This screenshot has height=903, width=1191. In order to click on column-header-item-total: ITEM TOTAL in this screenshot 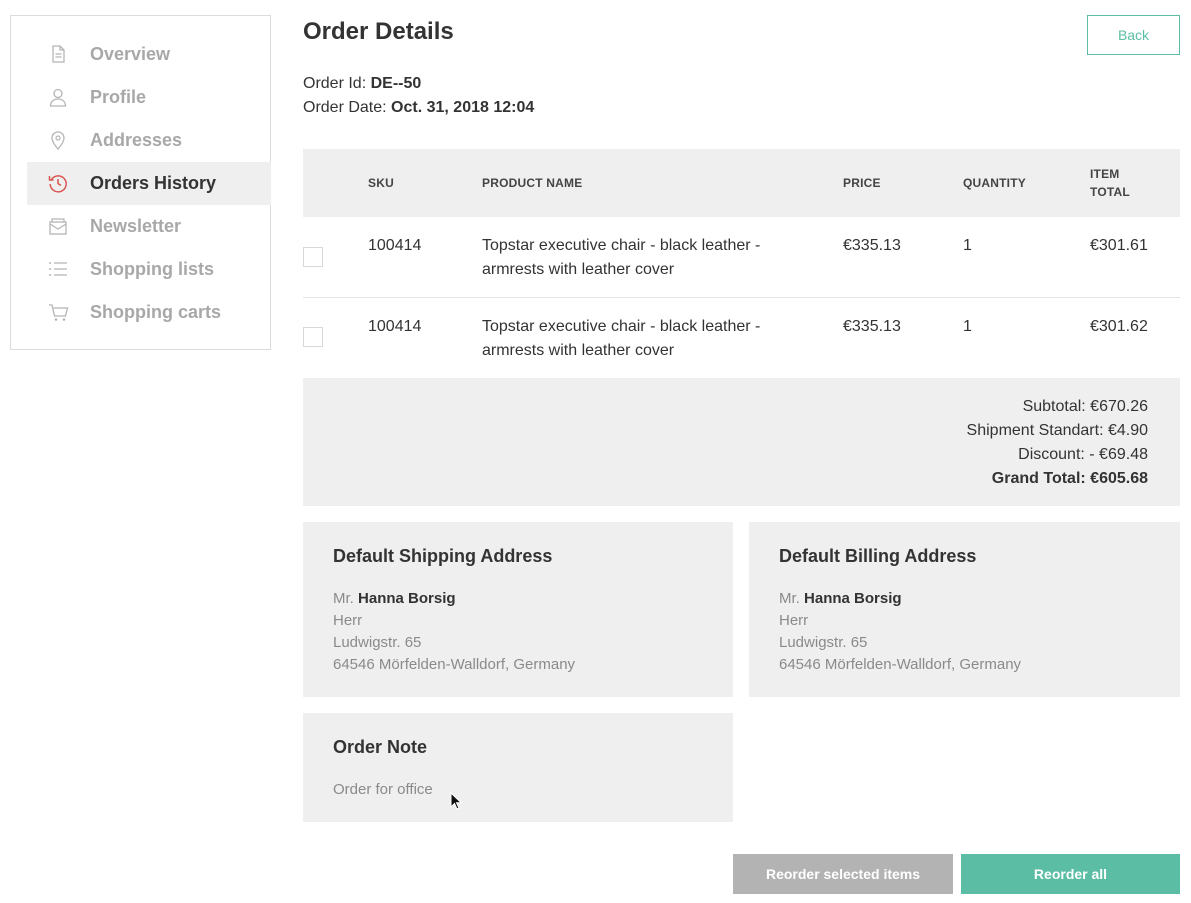, I will do `click(1110, 183)`.